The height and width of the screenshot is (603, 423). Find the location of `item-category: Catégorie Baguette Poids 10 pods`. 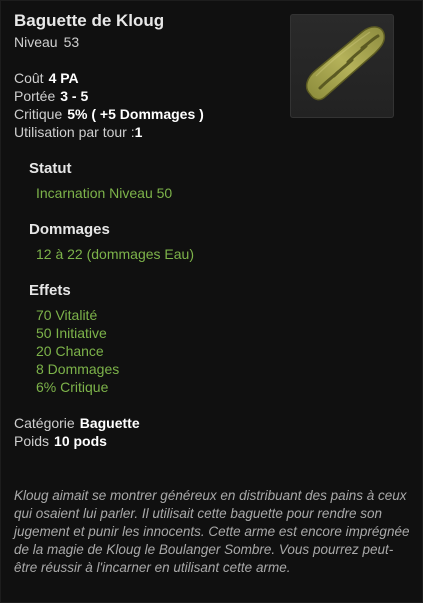

item-category: Catégorie Baguette Poids 10 pods is located at coordinates (77, 432).